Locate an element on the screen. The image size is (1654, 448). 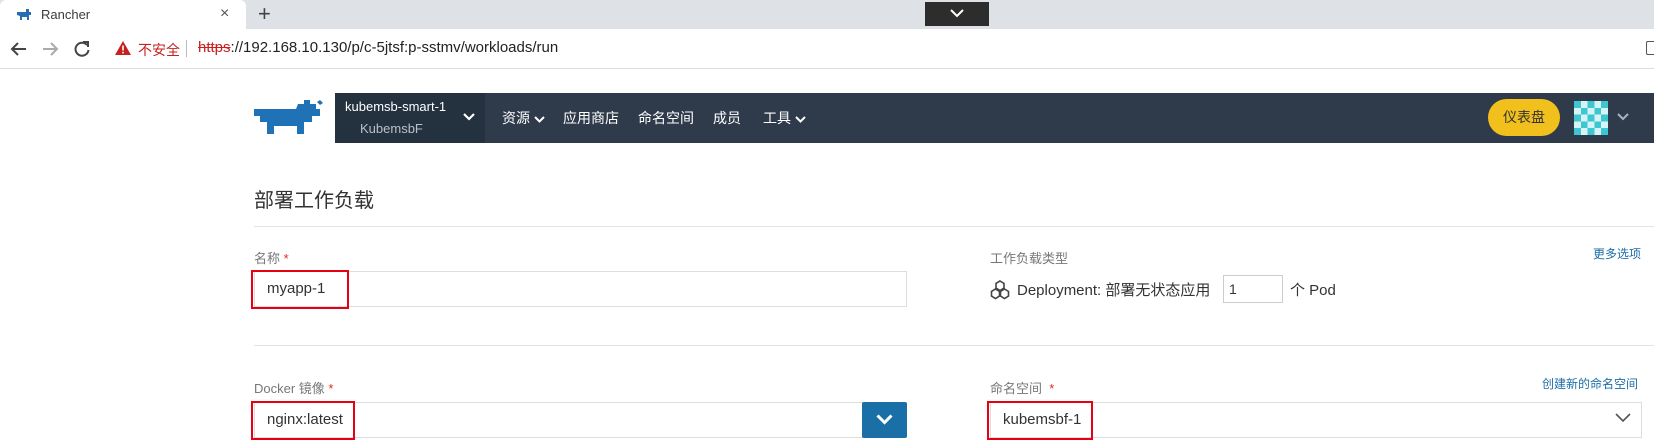
tab-search-button is located at coordinates (957, 14).